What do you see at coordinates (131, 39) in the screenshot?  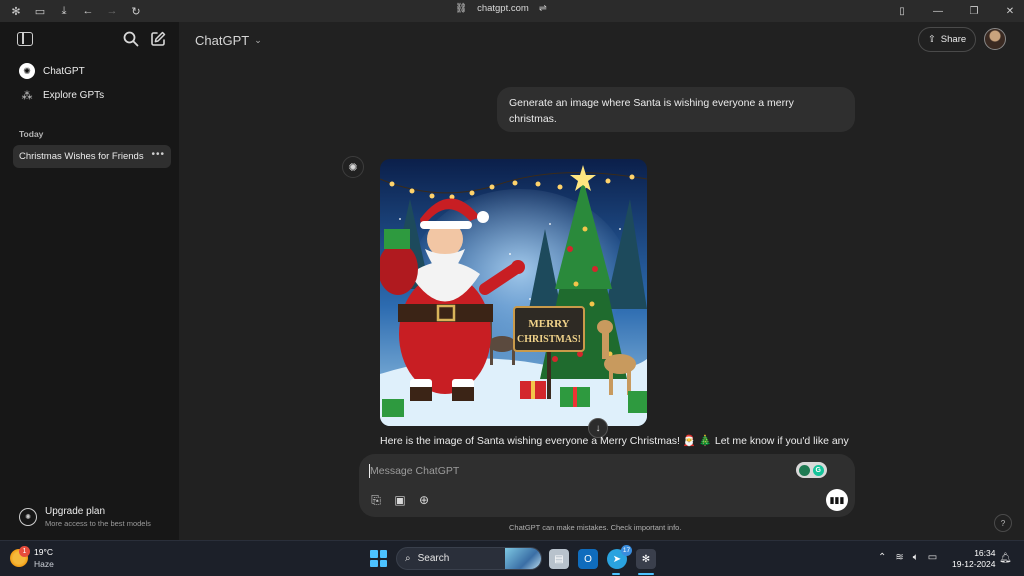 I see `search-icon` at bounding box center [131, 39].